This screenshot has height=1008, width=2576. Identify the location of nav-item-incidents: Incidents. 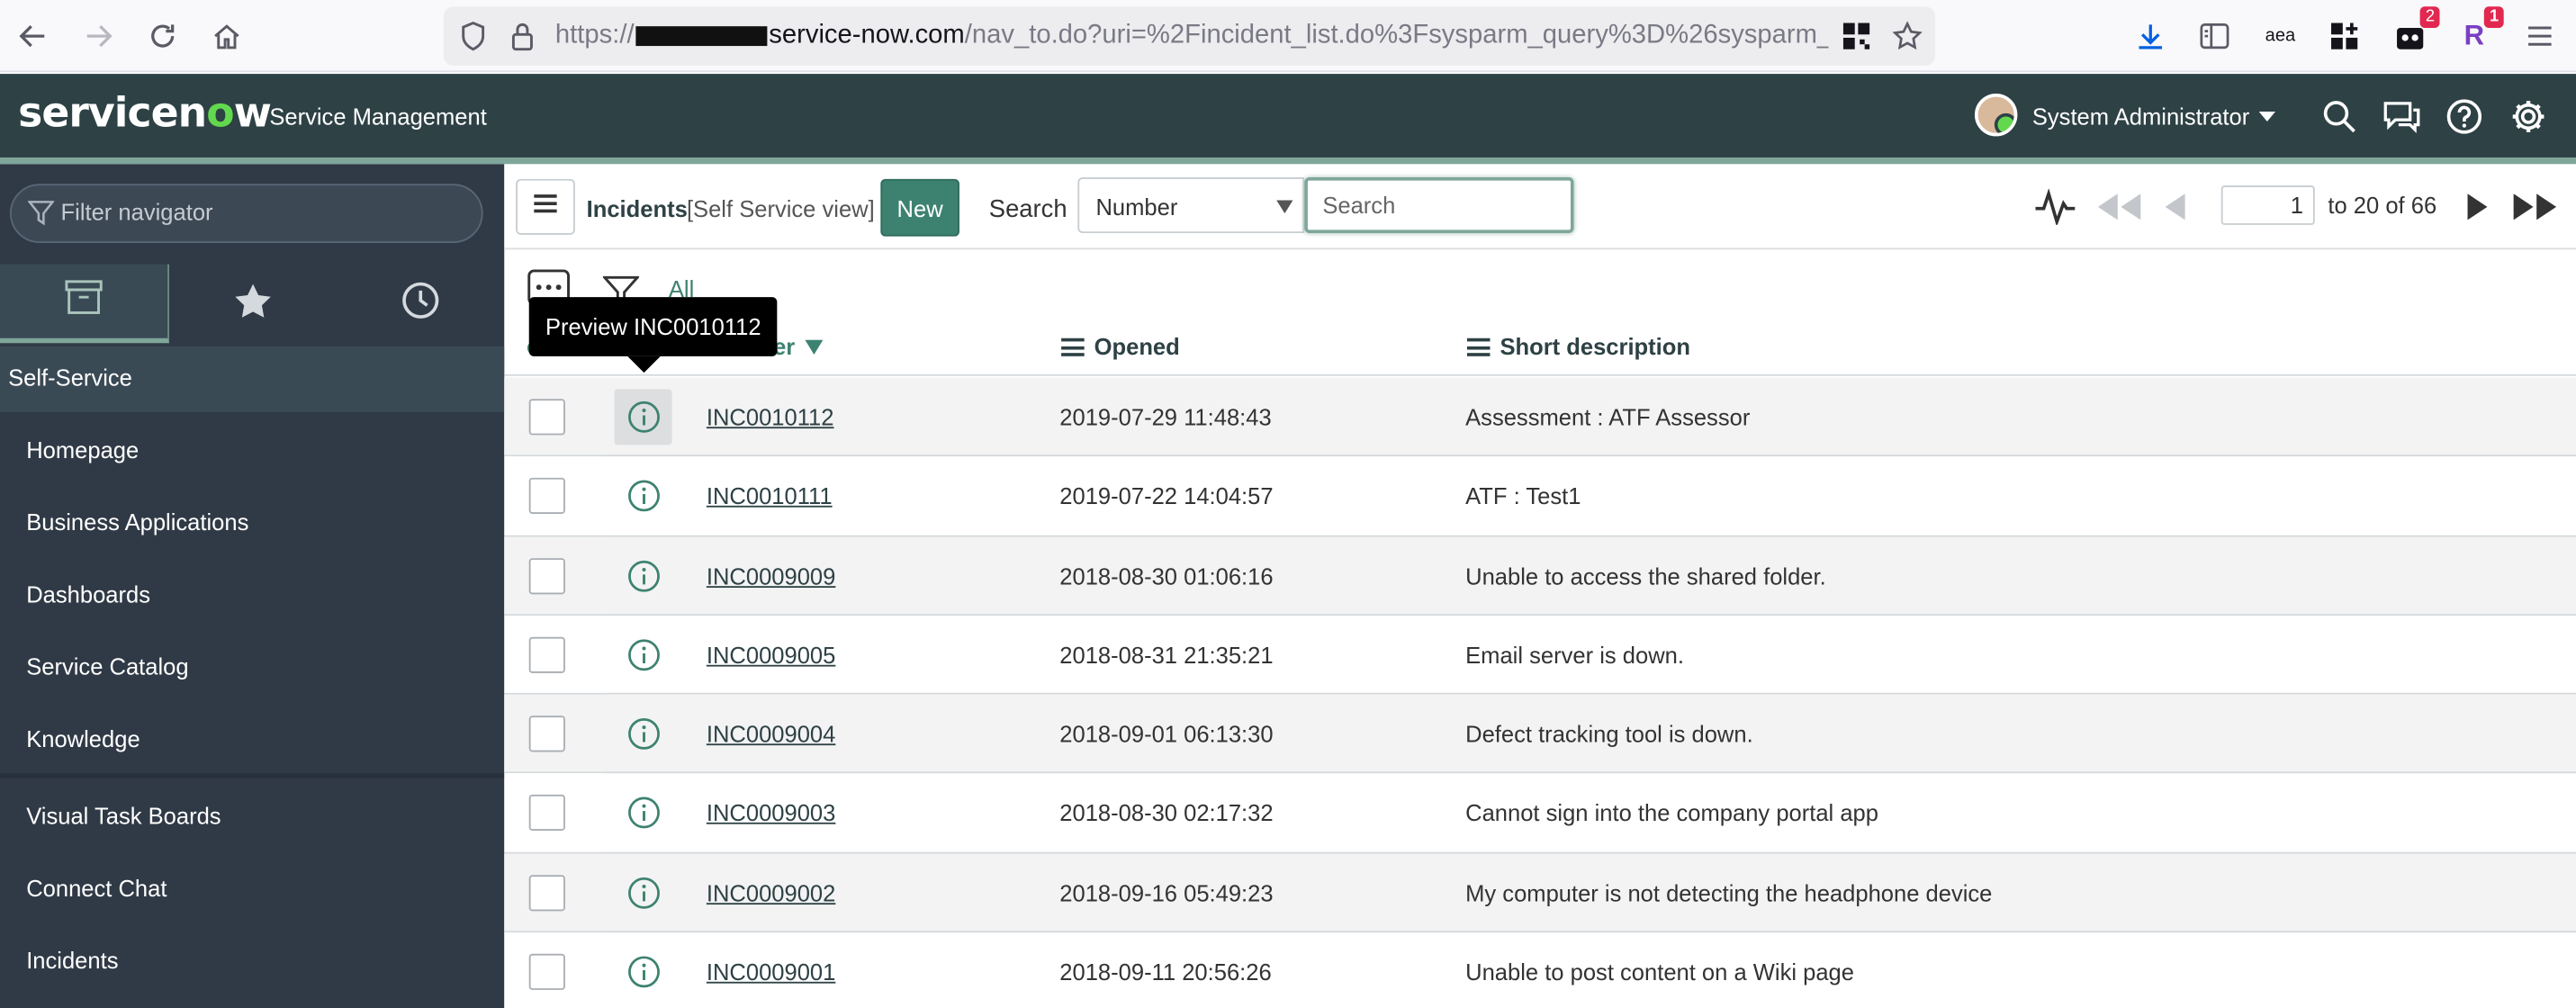
(252, 958).